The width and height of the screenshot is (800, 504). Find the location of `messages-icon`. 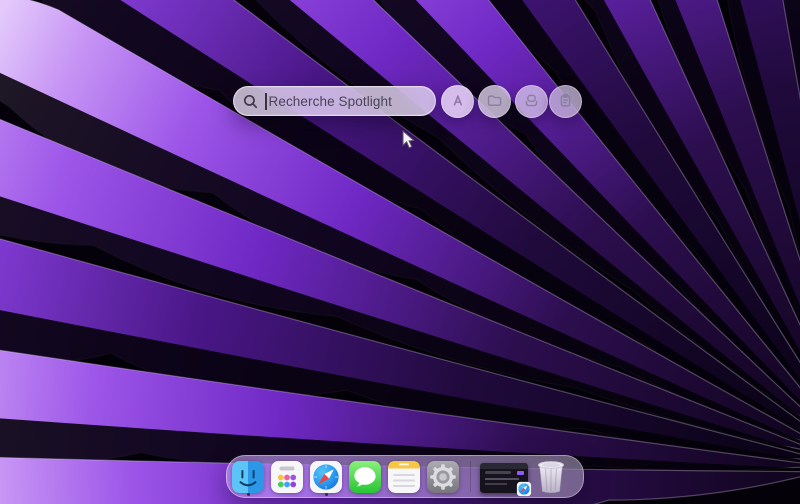

messages-icon is located at coordinates (365, 477).